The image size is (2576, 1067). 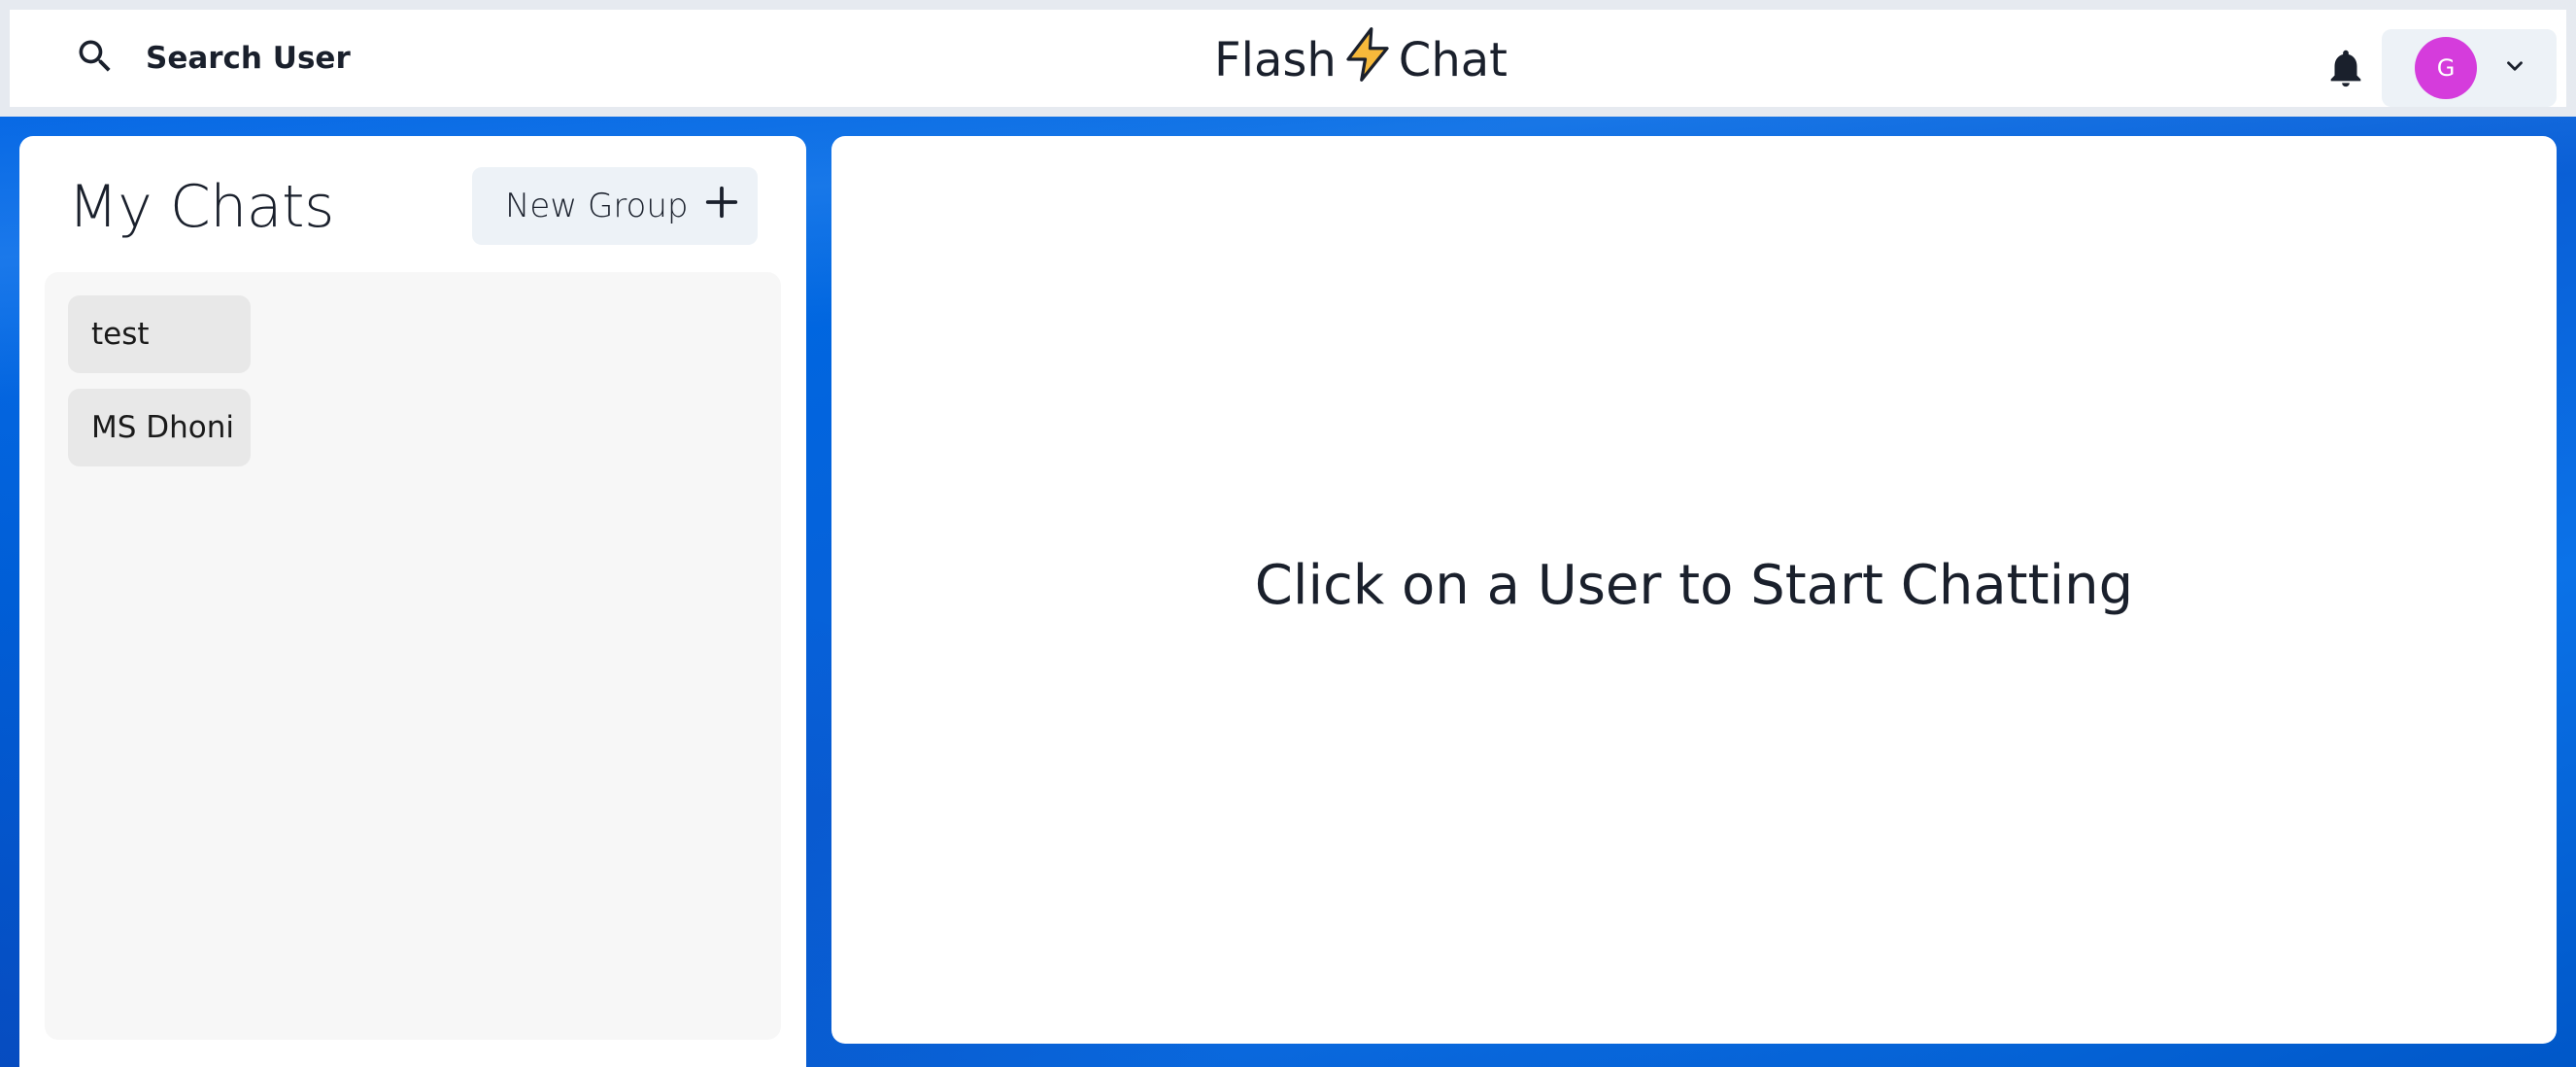 What do you see at coordinates (120, 334) in the screenshot?
I see `chat-item-label: test` at bounding box center [120, 334].